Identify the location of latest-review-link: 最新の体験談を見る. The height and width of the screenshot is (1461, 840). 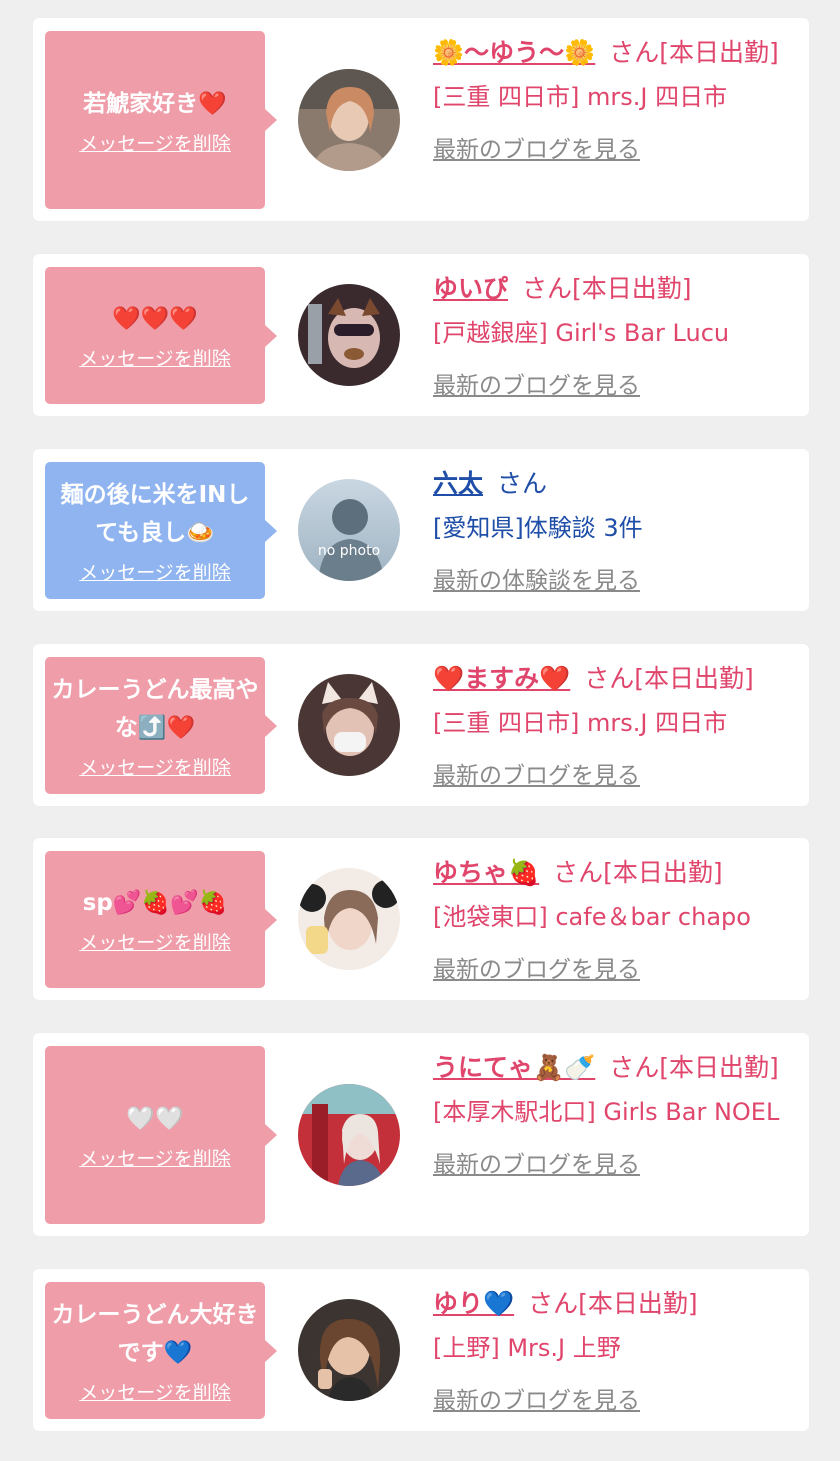
(536, 578).